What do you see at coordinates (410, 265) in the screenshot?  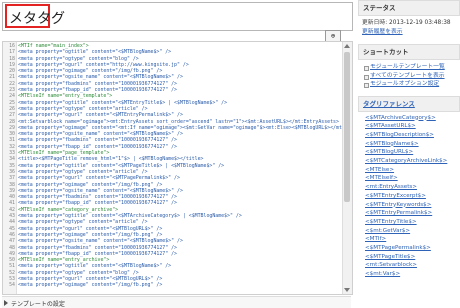 I see `tag-reference-item: <mt:Setvarblock>` at bounding box center [410, 265].